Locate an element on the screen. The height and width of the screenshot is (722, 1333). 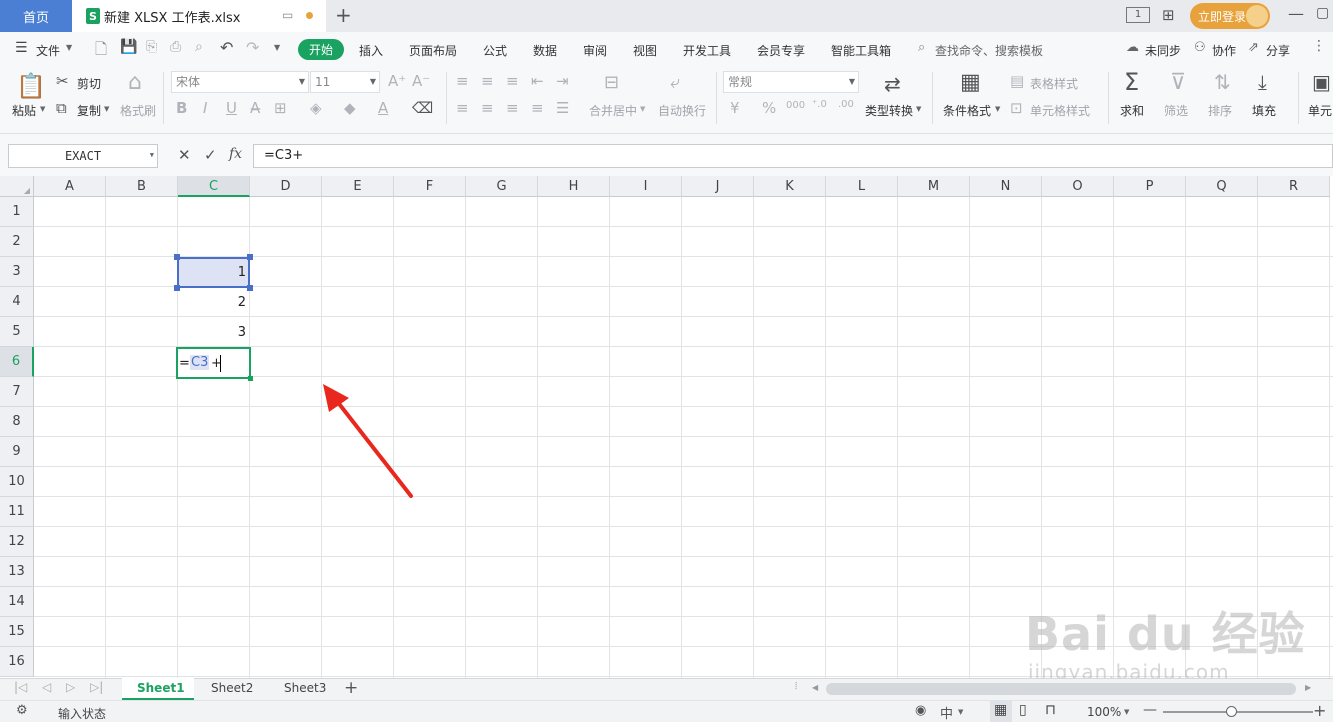
formula-input: =C3+ is located at coordinates (793, 156).